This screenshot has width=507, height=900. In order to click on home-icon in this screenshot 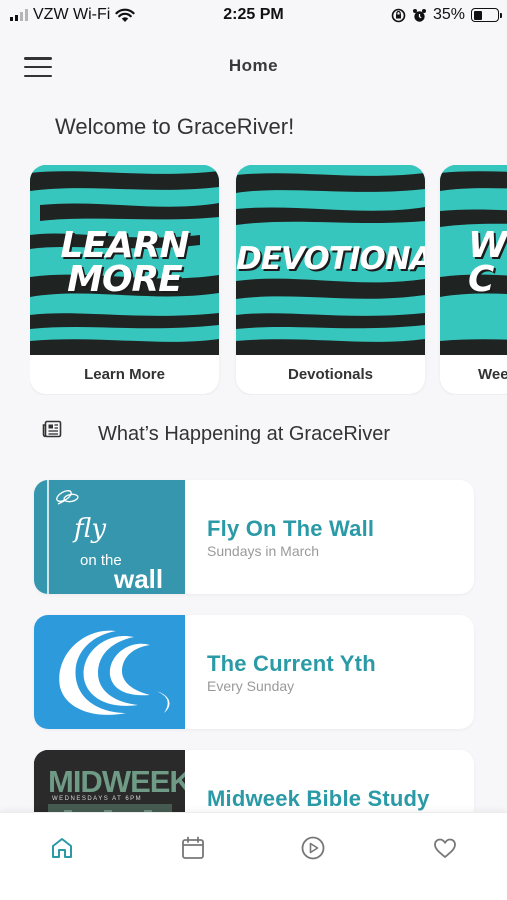, I will do `click(62, 848)`.